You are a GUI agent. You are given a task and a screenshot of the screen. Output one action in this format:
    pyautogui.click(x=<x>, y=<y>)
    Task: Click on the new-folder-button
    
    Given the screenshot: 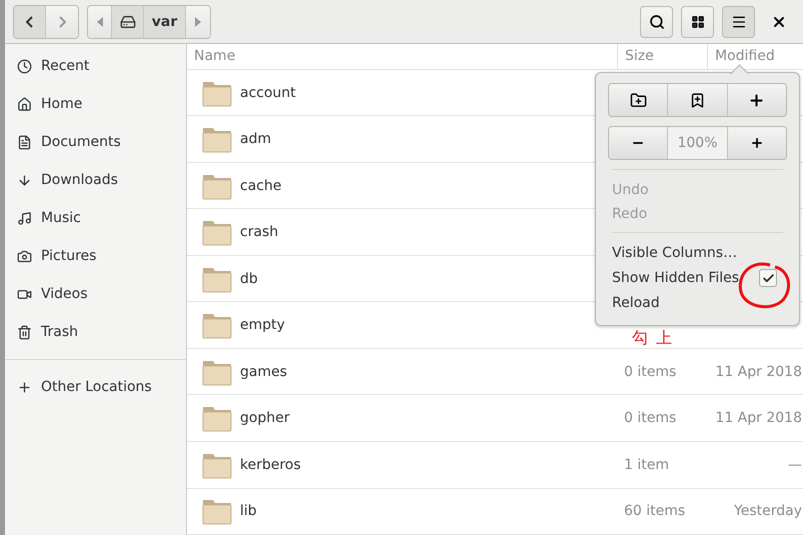 What is the action you would take?
    pyautogui.click(x=638, y=100)
    